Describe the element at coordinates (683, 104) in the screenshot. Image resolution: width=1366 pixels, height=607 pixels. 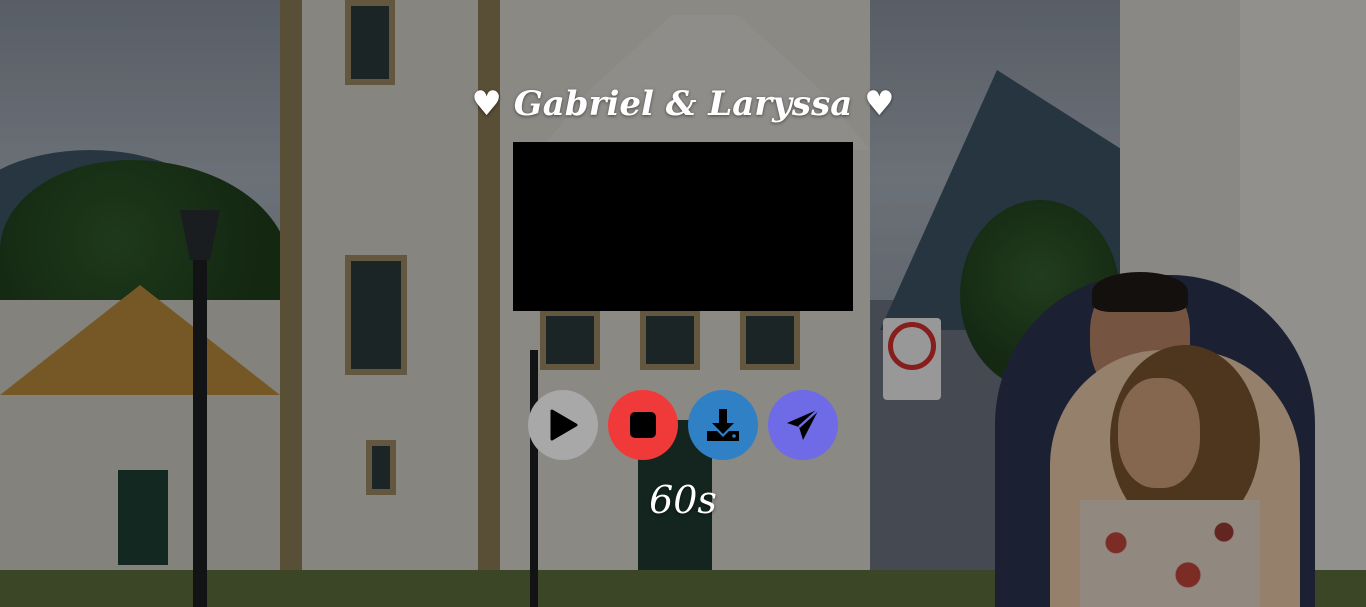
I see `page-title: ♥ Gabriel & Laryssa ♥` at that location.